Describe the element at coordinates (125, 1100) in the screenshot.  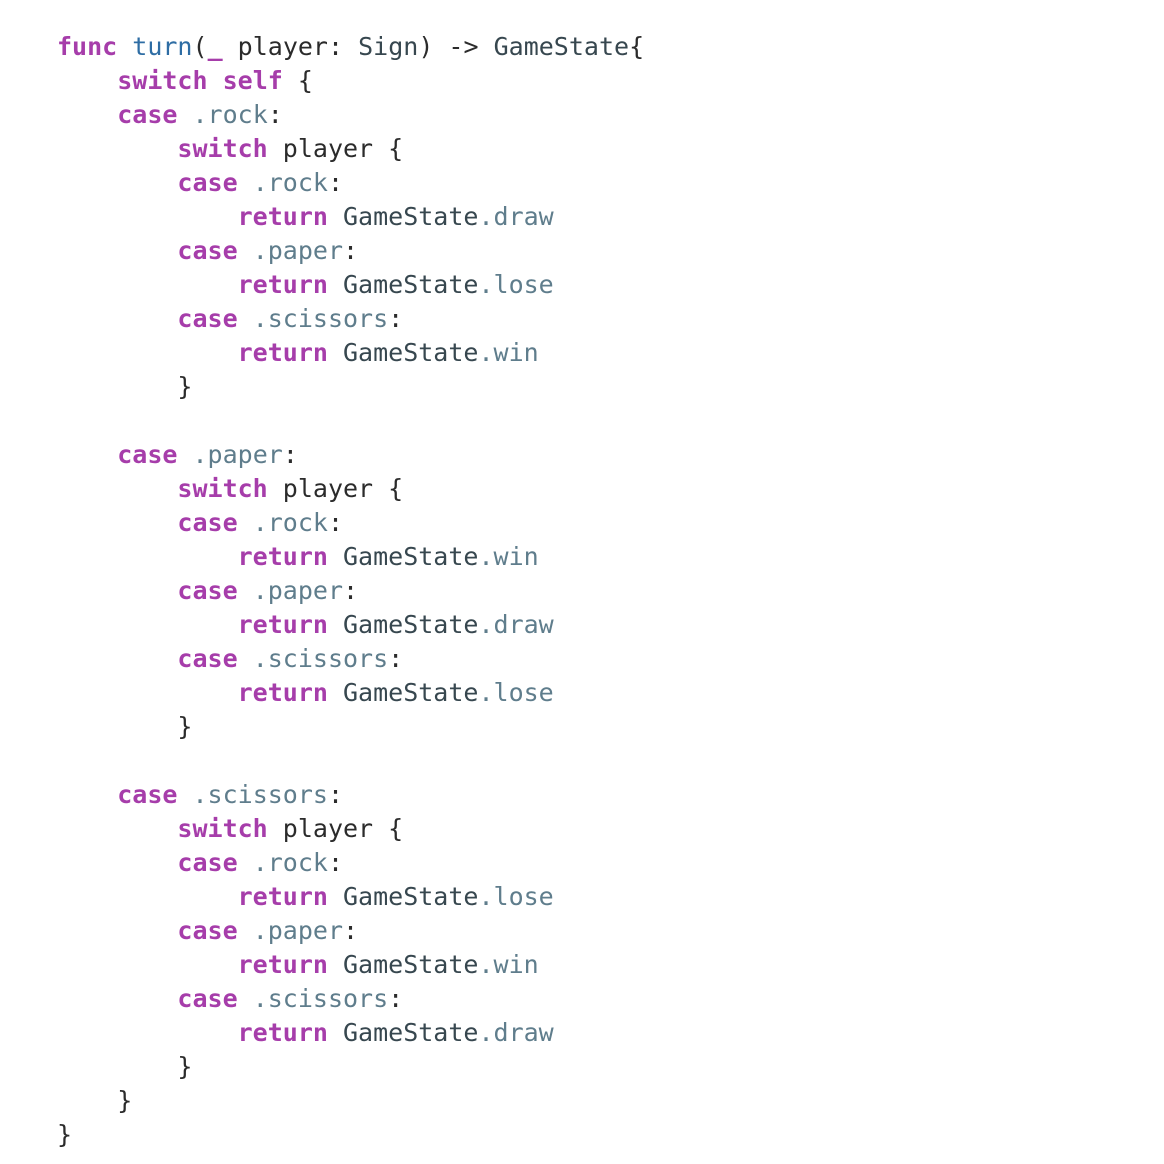
I see `code-token-pl: }` at that location.